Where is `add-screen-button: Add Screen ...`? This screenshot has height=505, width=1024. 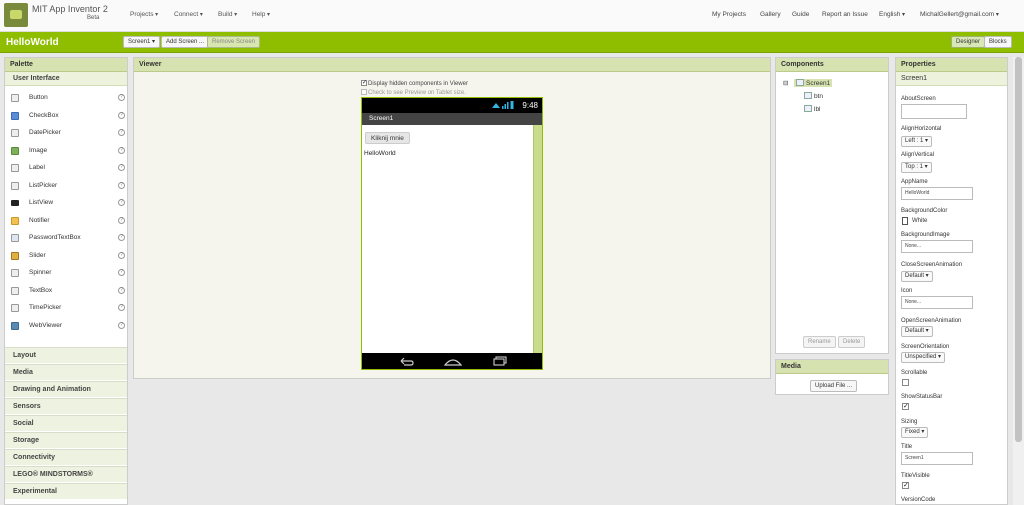
add-screen-button: Add Screen ... is located at coordinates (185, 42).